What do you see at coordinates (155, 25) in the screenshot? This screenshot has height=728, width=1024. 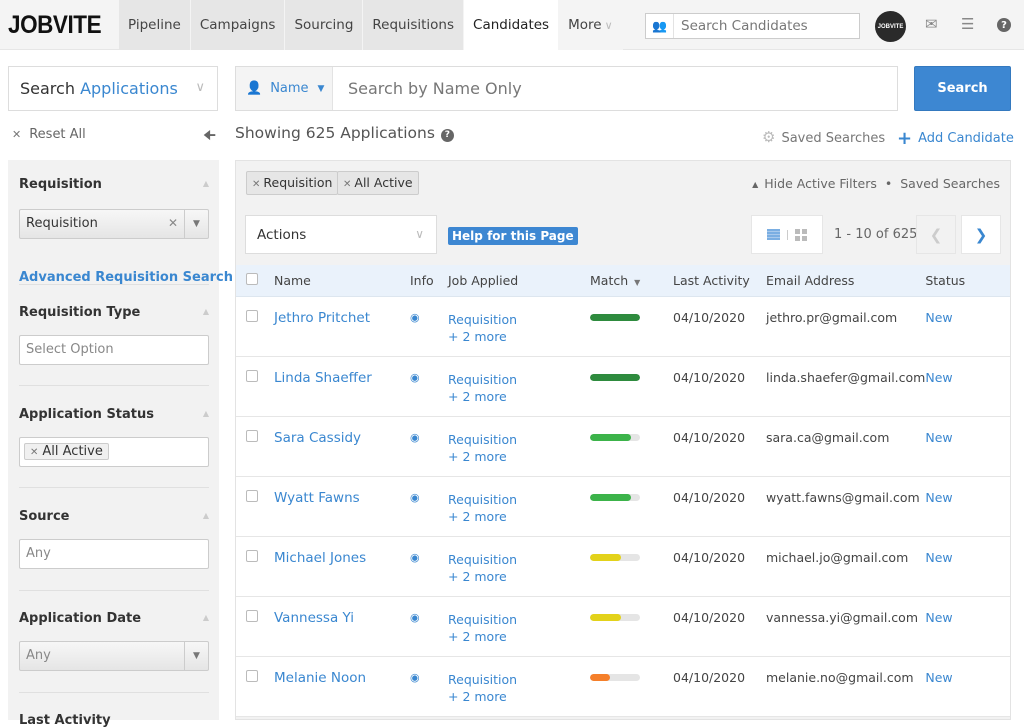 I see `nav-pipeline: Pipeline` at bounding box center [155, 25].